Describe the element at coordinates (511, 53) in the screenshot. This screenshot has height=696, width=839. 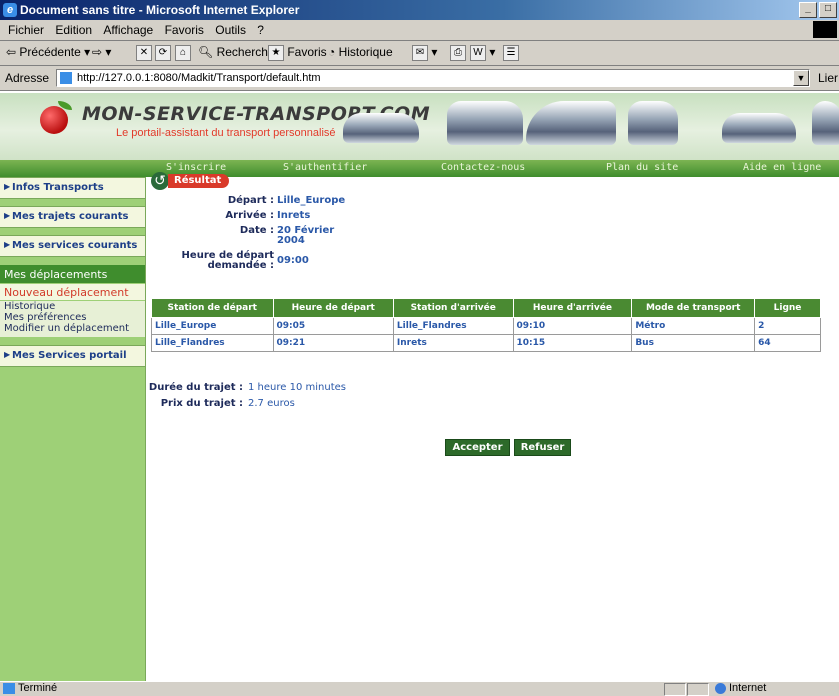
I see `discuss-icon: ☰` at that location.